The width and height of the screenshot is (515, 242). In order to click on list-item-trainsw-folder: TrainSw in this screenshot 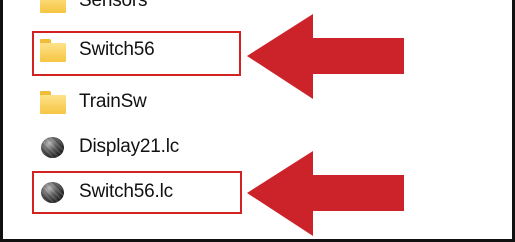, I will do `click(93, 102)`.